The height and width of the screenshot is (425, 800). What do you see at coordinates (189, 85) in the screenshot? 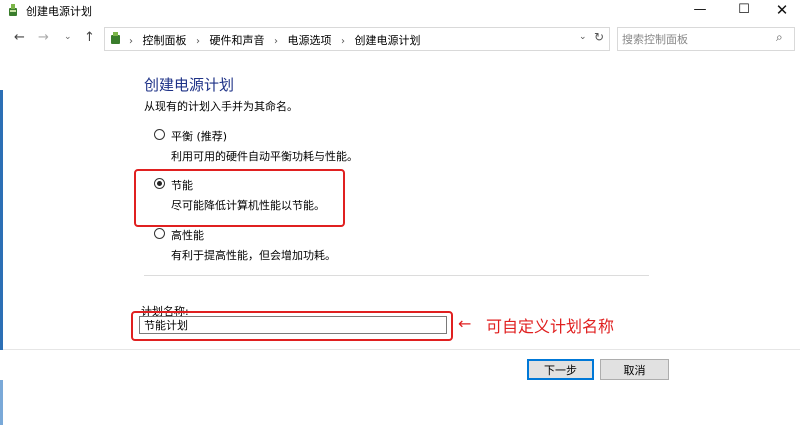
I see `page-title: 创建电源计划` at bounding box center [189, 85].